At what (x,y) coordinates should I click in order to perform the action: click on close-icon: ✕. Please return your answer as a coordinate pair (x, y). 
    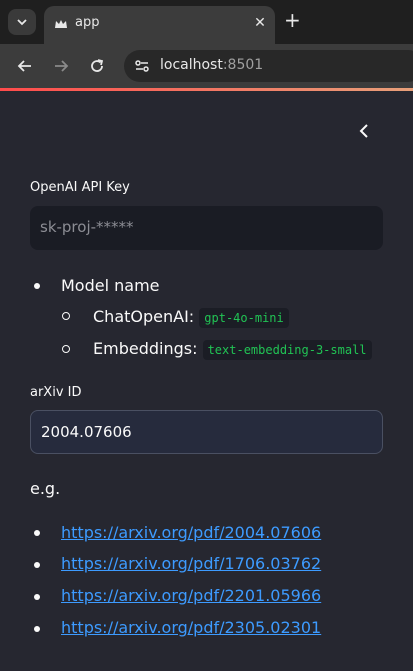
    Looking at the image, I should click on (260, 23).